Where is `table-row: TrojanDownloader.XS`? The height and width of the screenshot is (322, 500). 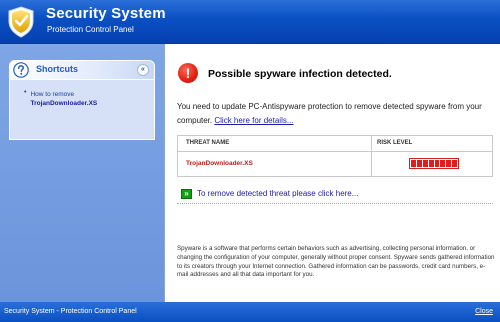
table-row: TrojanDownloader.XS is located at coordinates (335, 164).